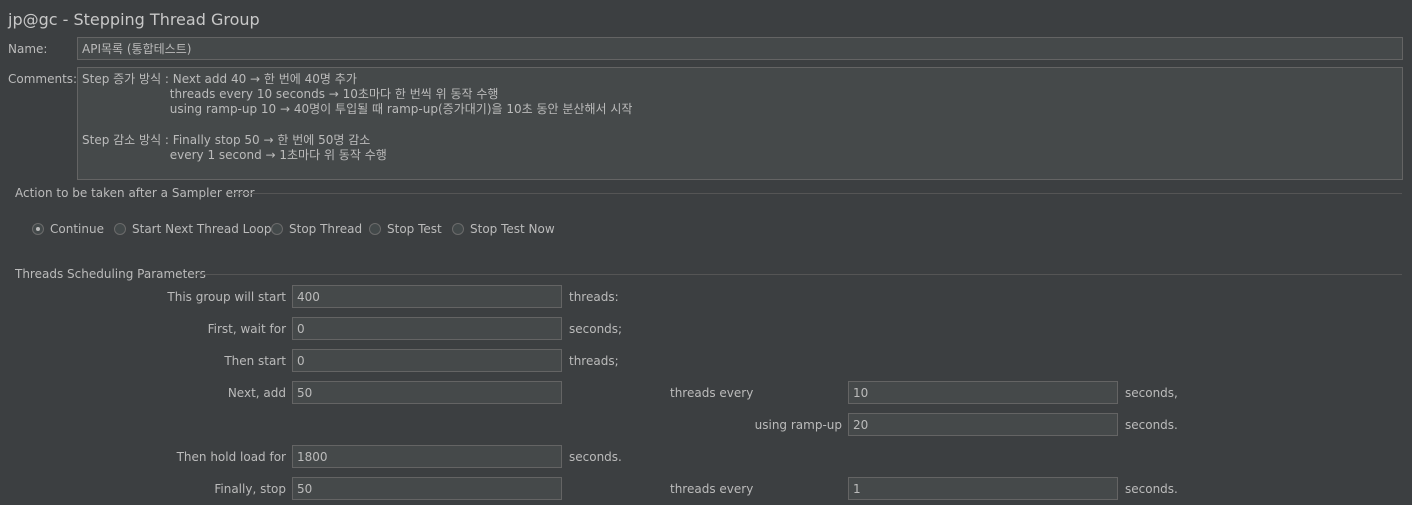 The image size is (1412, 505). I want to click on radio-label: Start Next Thread Loop, so click(202, 229).